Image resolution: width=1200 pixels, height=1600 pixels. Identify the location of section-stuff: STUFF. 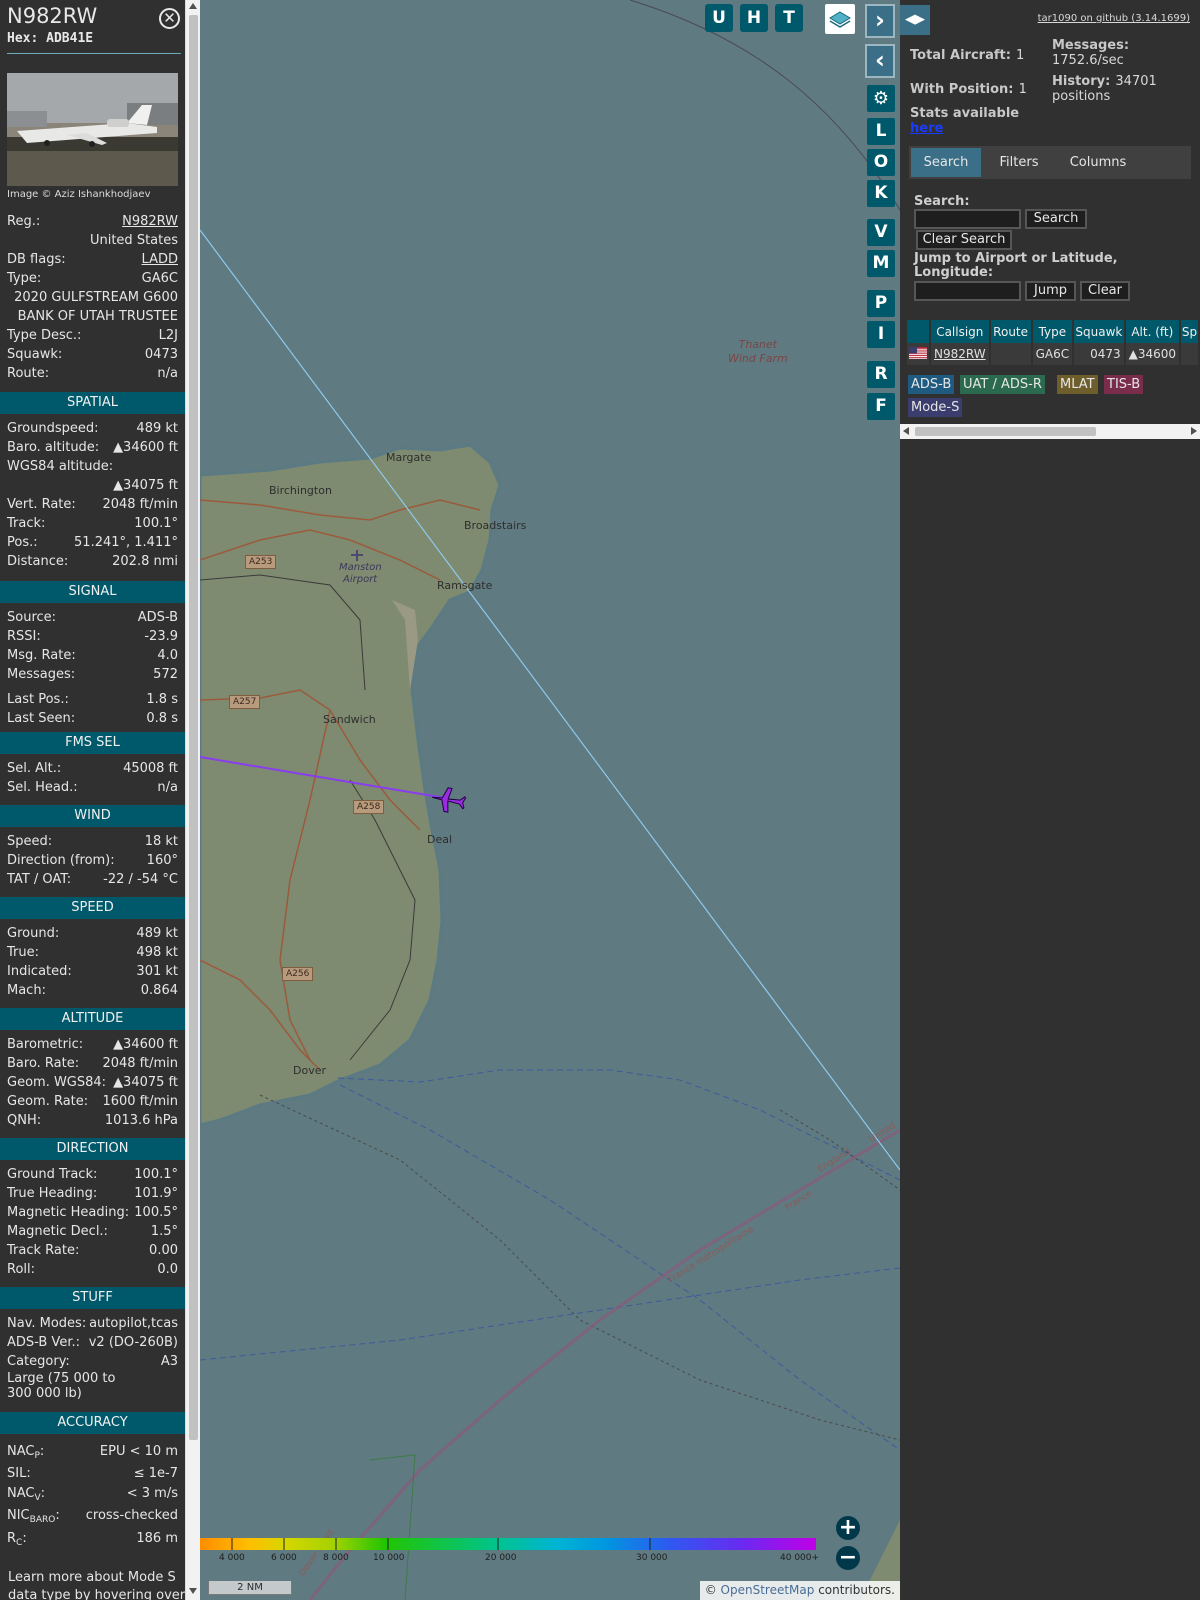
(92, 1298).